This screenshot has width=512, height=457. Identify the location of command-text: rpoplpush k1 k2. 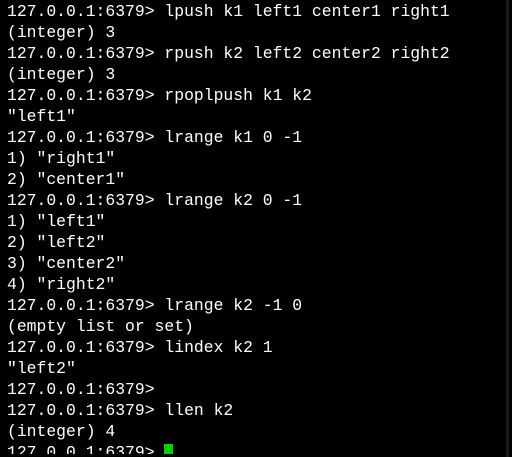
(238, 95).